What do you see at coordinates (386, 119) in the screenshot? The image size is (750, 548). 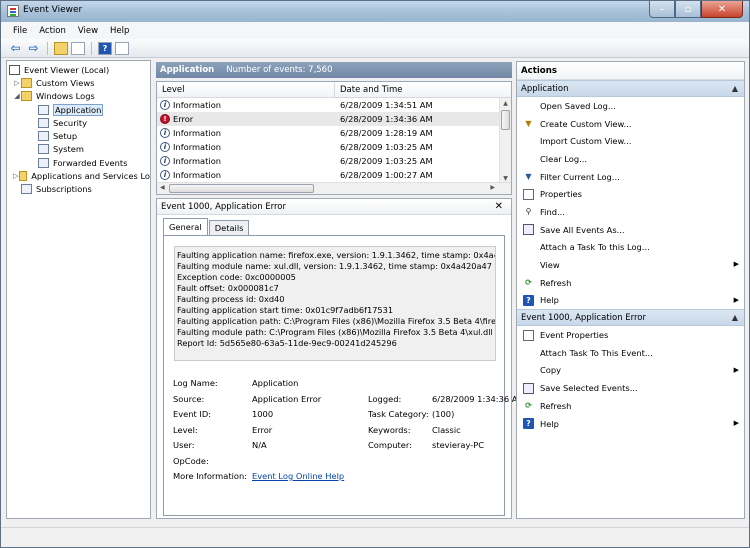 I see `event-date-cell: 6/28/2009 1:34:36 AM` at bounding box center [386, 119].